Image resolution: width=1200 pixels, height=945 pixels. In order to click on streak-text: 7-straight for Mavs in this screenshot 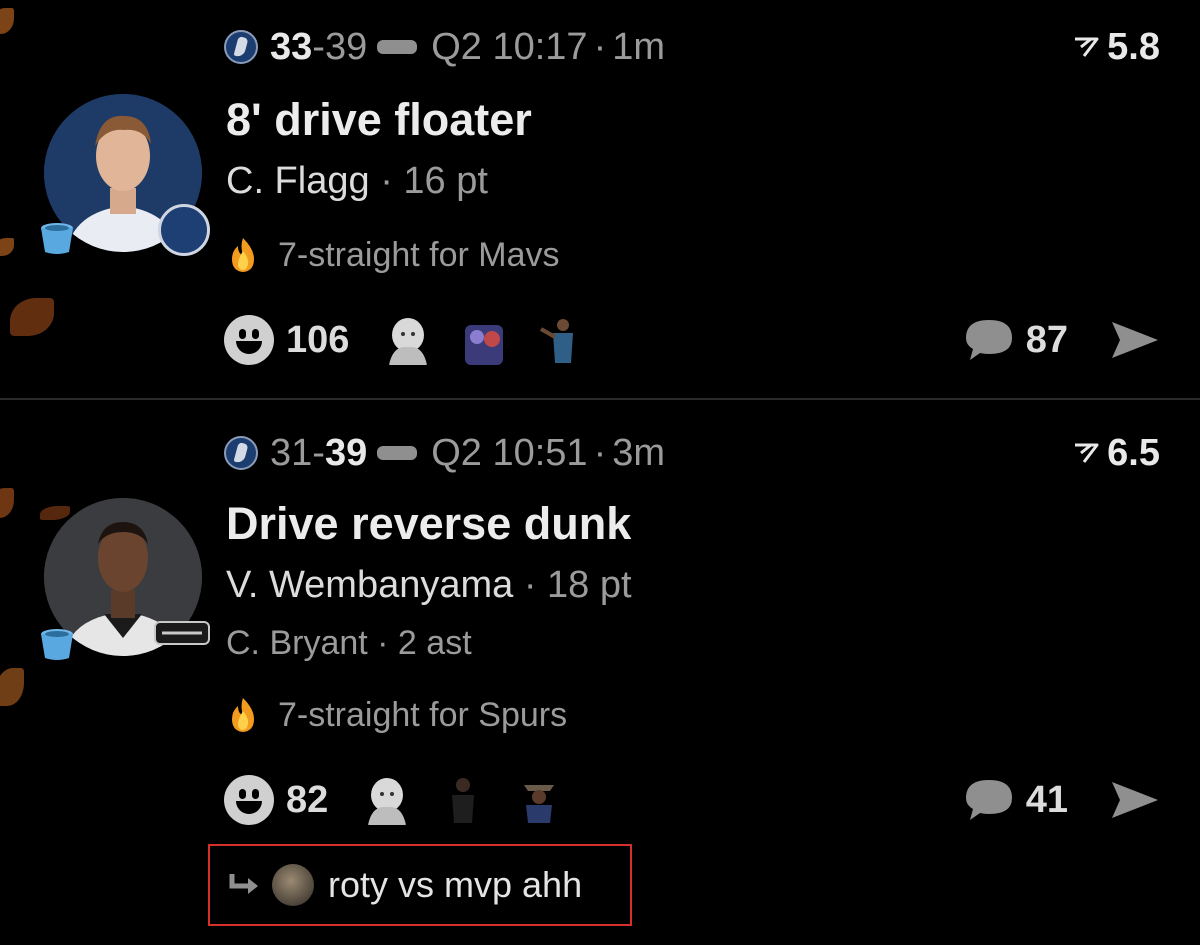, I will do `click(419, 254)`.